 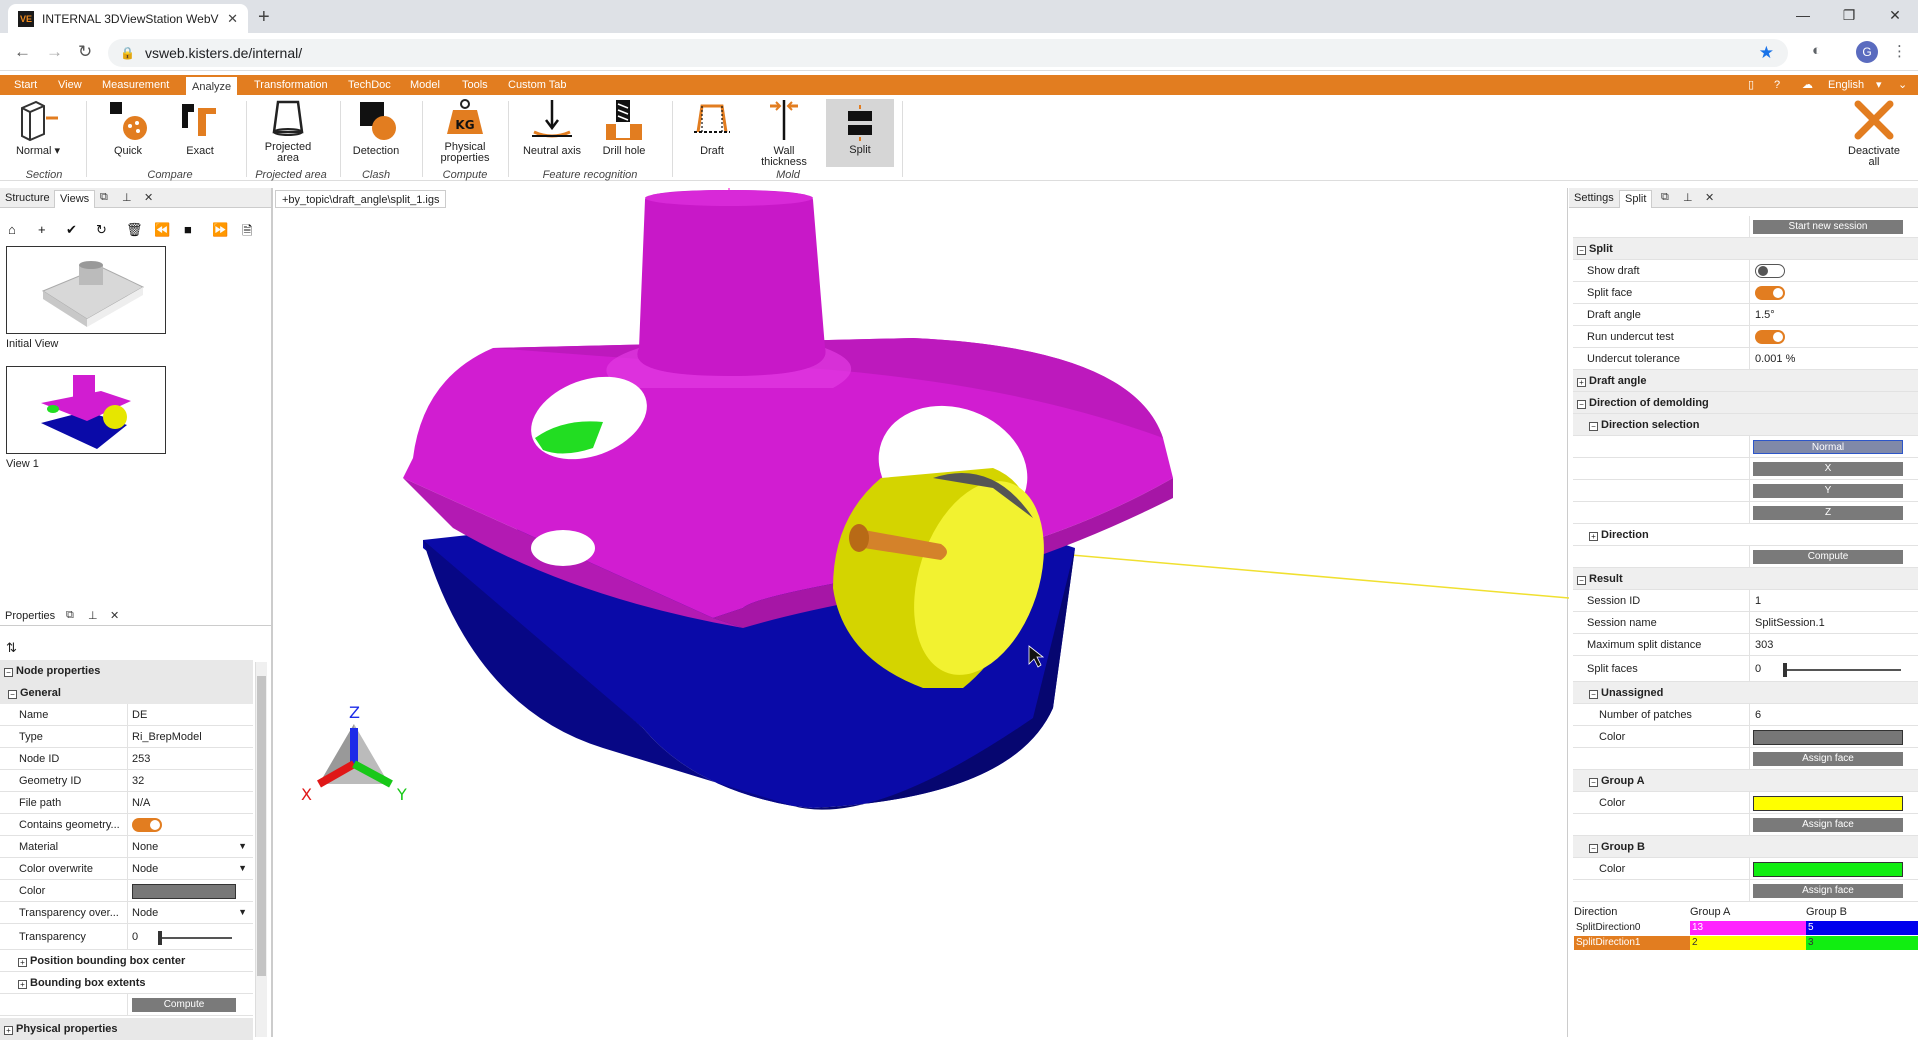 I want to click on position-bbox-center-row: + Position bounding box center, so click(x=126, y=961).